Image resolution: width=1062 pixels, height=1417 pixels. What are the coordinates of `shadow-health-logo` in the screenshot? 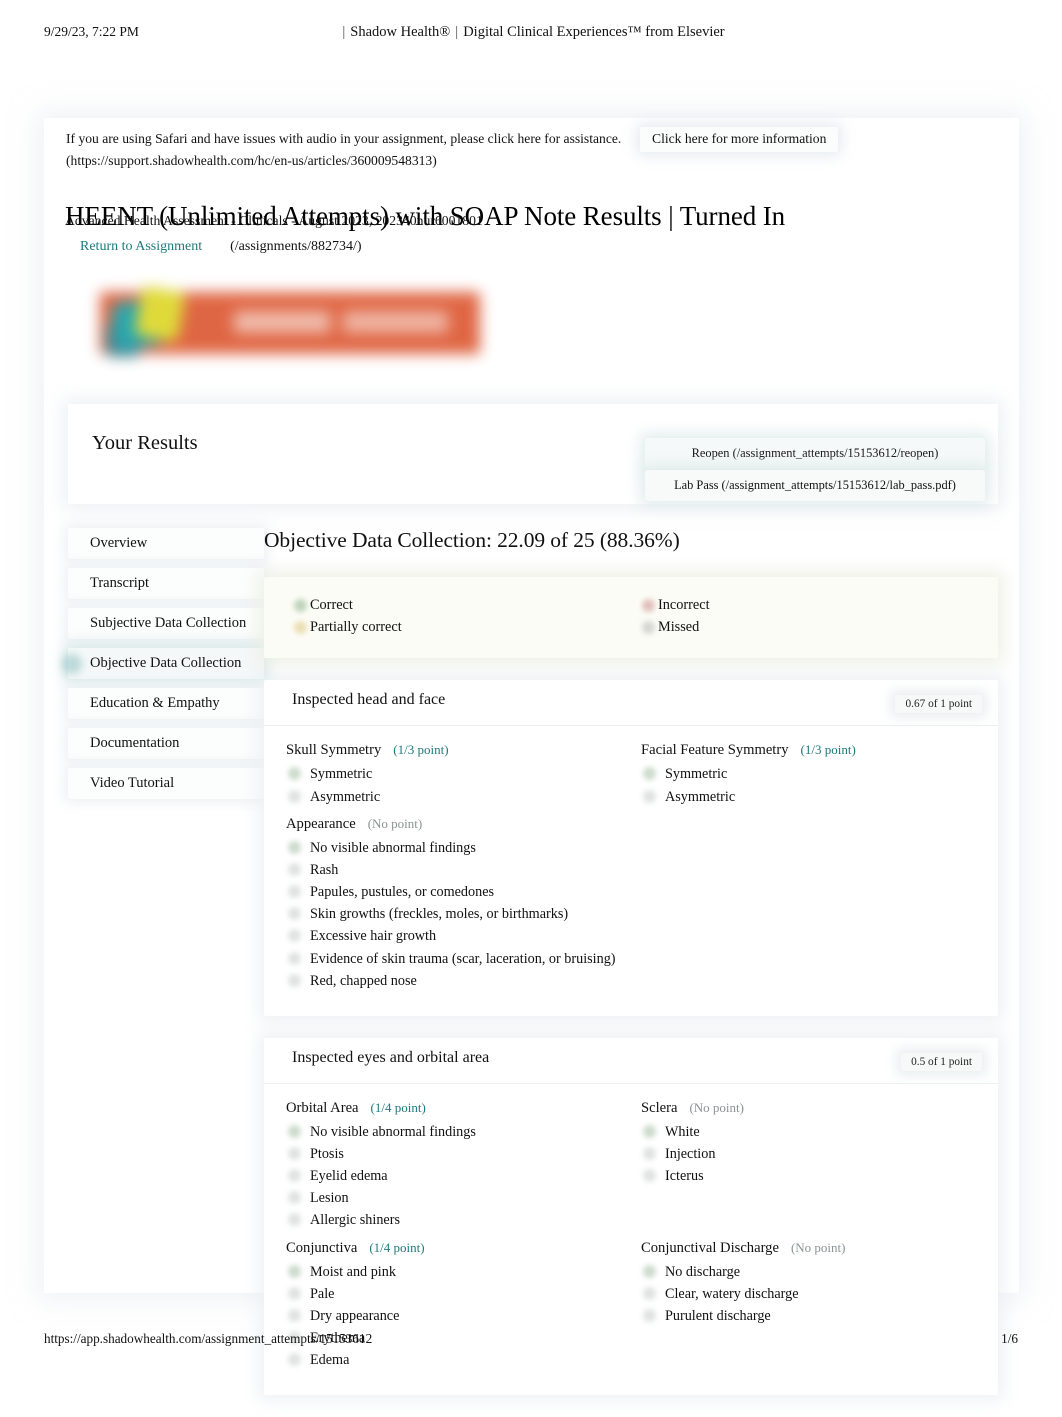 It's located at (288, 325).